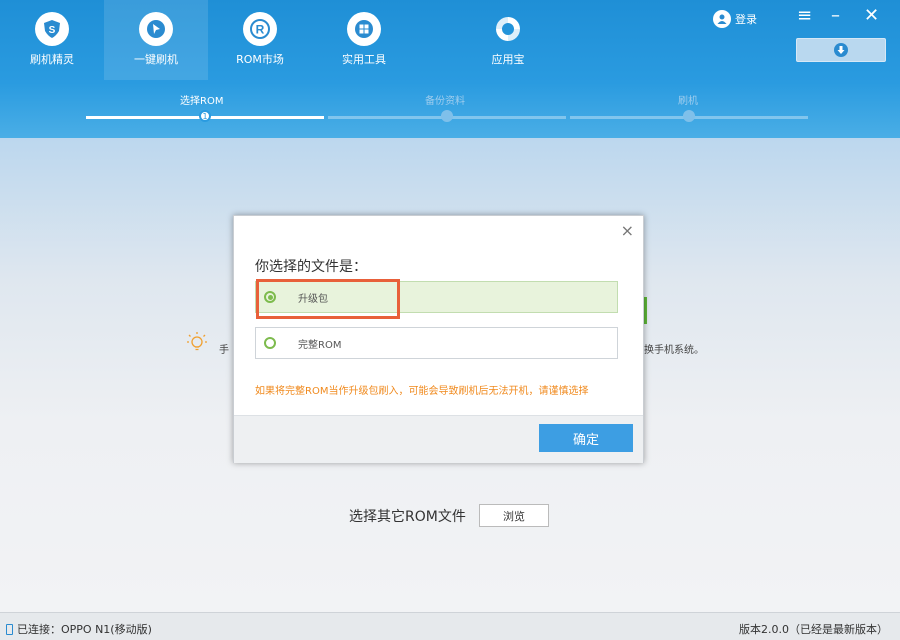  What do you see at coordinates (224, 350) in the screenshot?
I see `hint-text-left: 手` at bounding box center [224, 350].